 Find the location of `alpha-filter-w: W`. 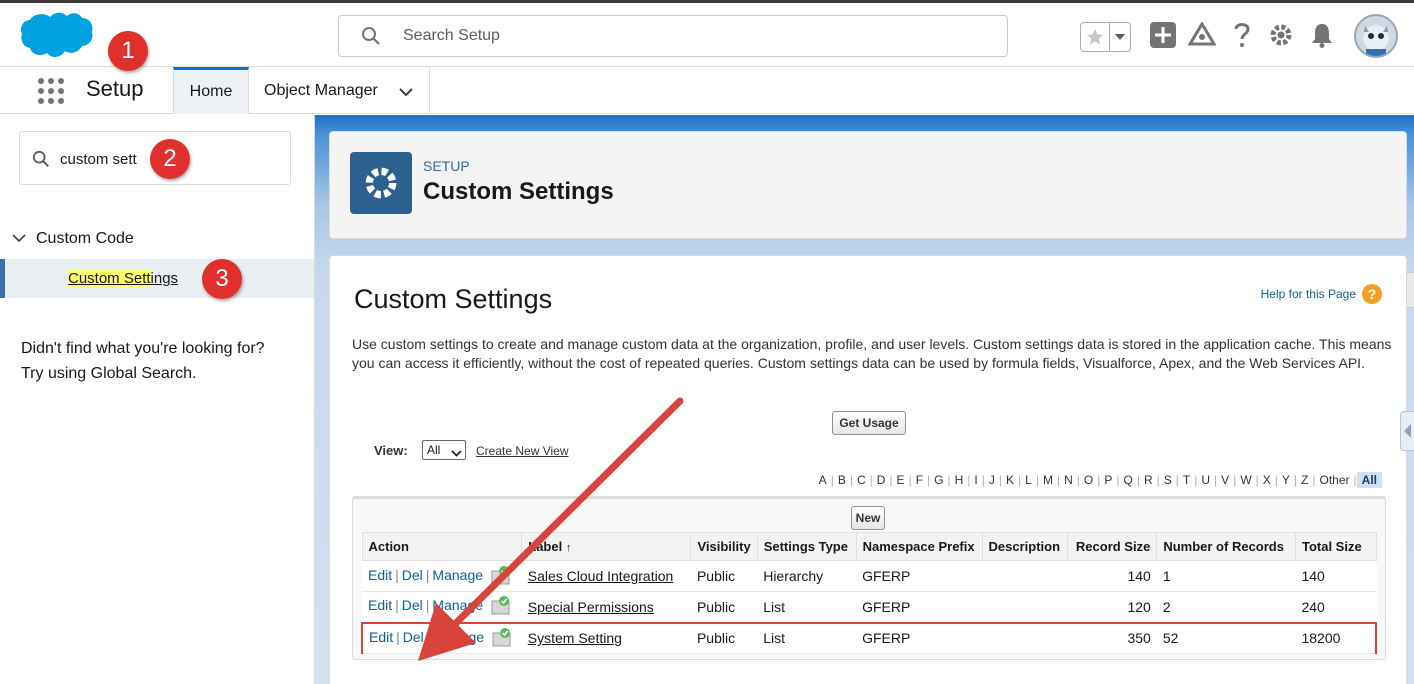

alpha-filter-w: W is located at coordinates (1245, 480).